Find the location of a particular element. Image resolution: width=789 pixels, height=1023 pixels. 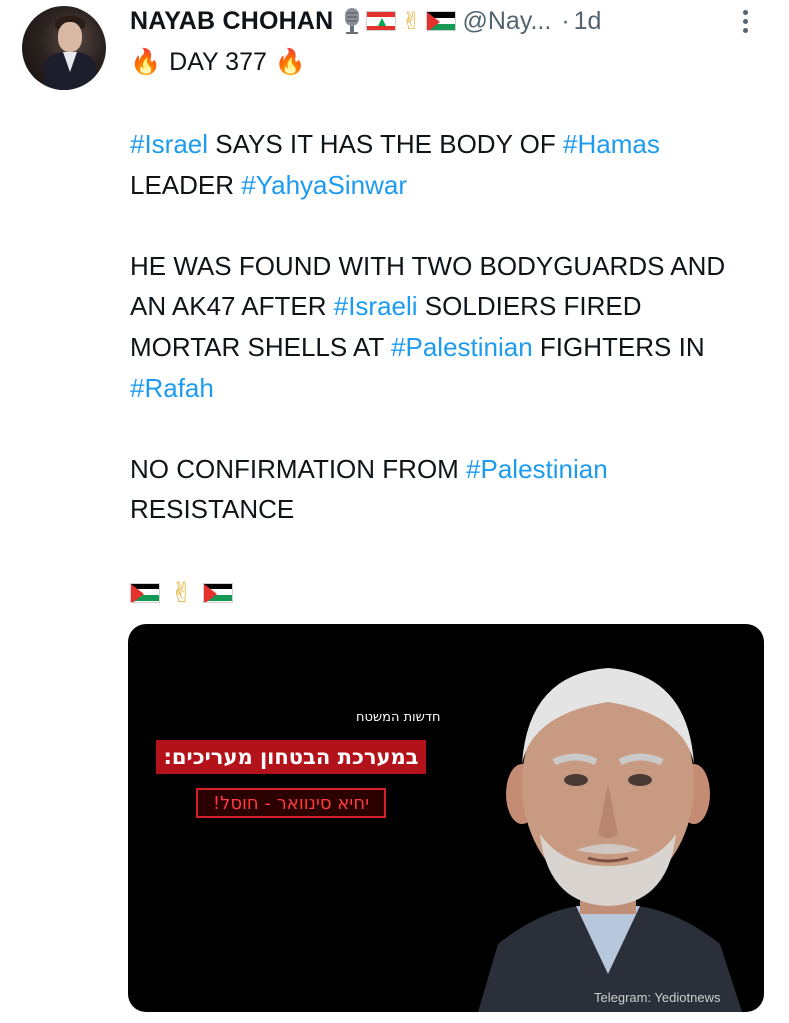

avatar-face is located at coordinates (70, 37).